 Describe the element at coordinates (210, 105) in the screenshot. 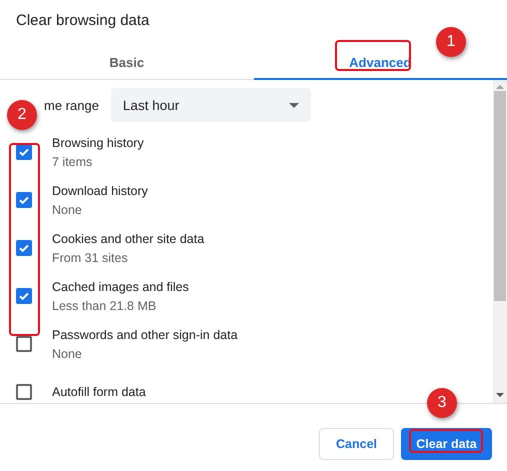

I see `time-range-dropdown: Last hour` at that location.